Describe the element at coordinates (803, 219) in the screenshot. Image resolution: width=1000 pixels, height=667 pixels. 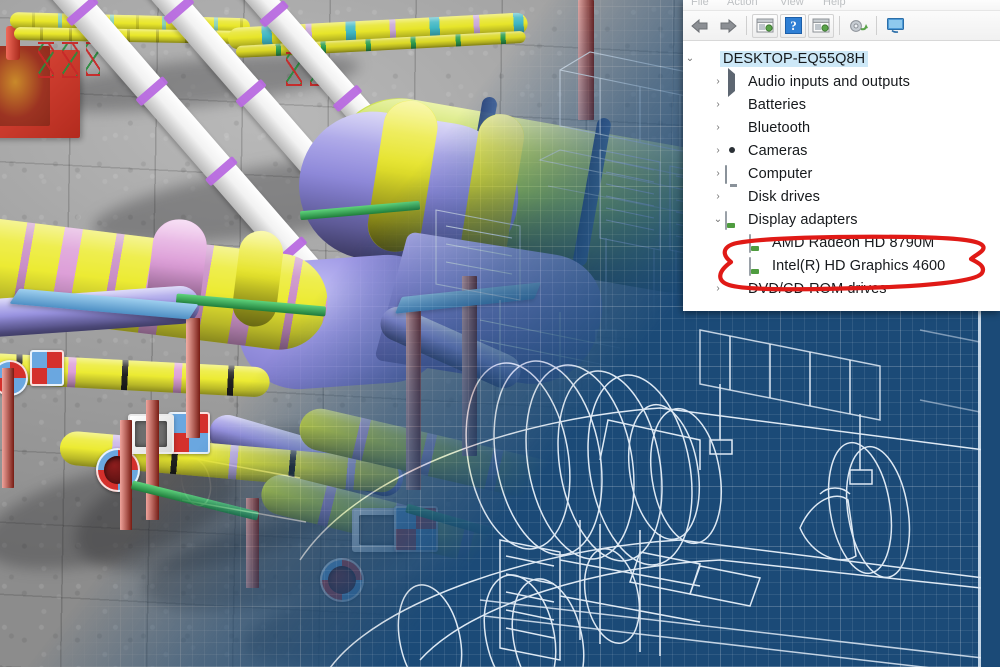
I see `tree-node-label: Display adapters` at that location.